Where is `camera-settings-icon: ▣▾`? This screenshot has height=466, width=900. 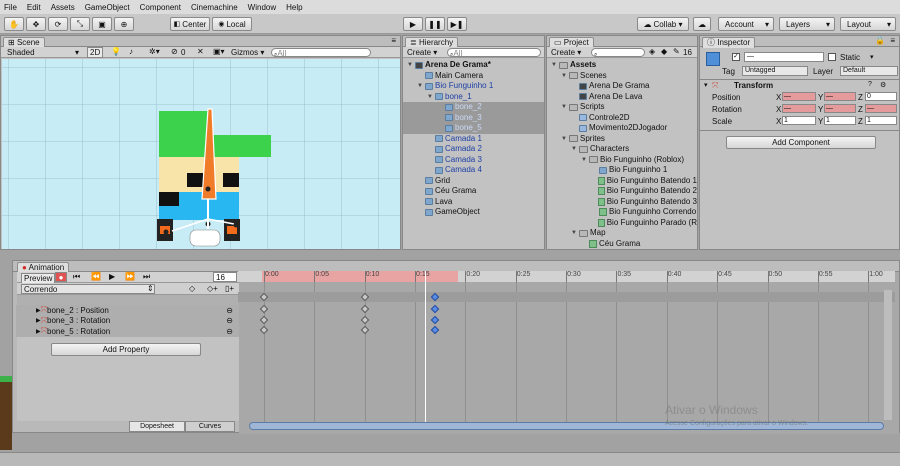 camera-settings-icon: ▣▾ is located at coordinates (219, 51).